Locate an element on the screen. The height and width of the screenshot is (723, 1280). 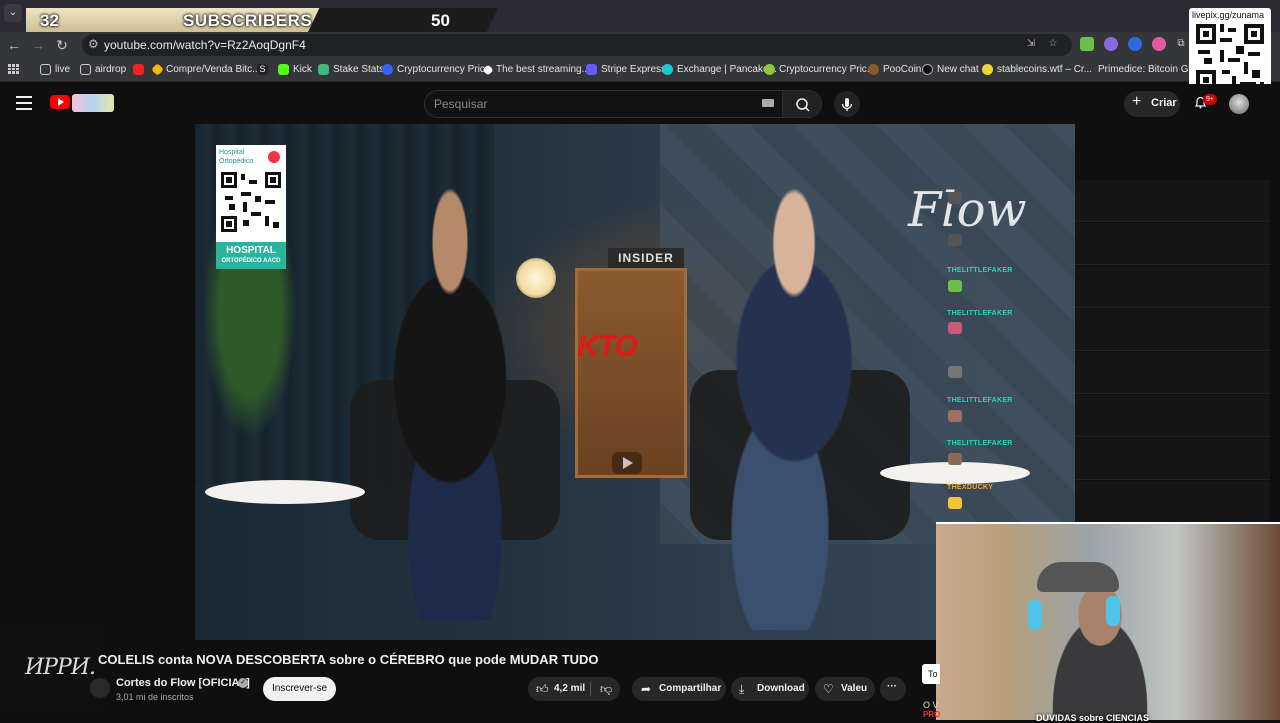
livepix-url-label: livepix.gg/zunama is located at coordinates (1228, 15).